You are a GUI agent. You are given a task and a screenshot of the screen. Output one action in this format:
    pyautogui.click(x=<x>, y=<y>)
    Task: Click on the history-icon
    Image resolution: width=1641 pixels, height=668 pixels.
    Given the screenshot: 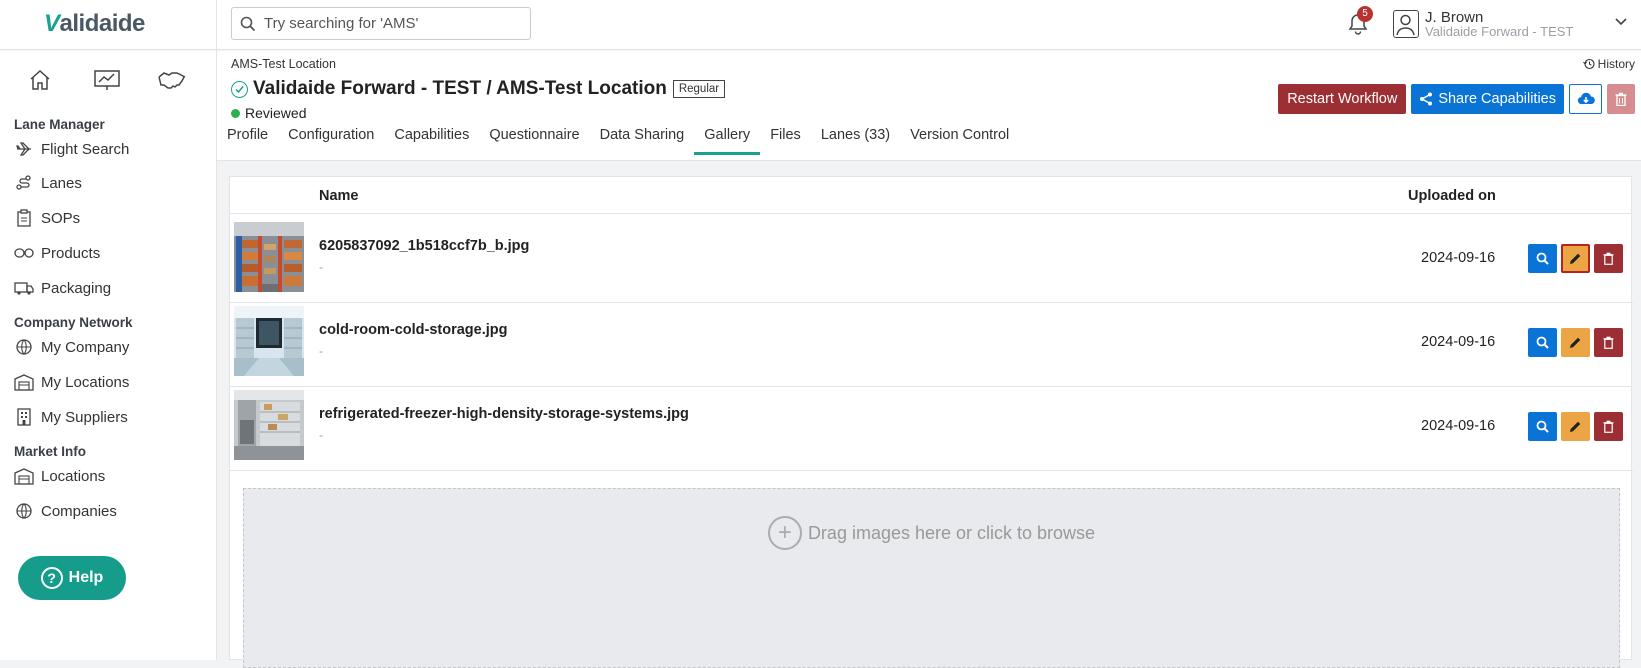 What is the action you would take?
    pyautogui.click(x=1588, y=64)
    